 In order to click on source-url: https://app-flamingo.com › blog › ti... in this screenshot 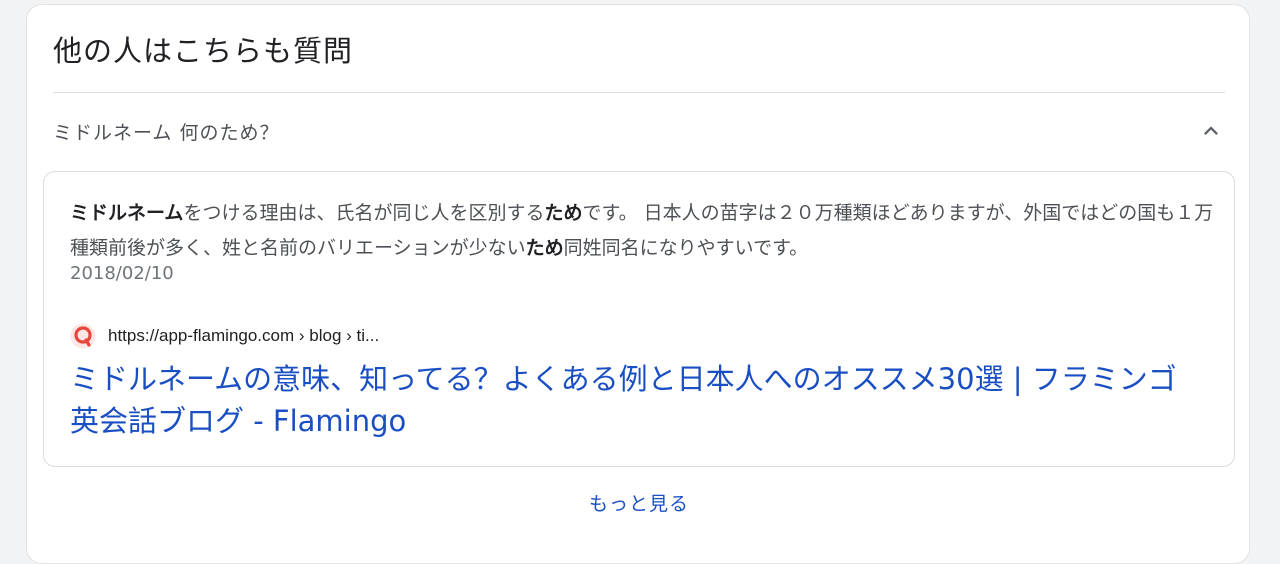, I will do `click(244, 335)`.